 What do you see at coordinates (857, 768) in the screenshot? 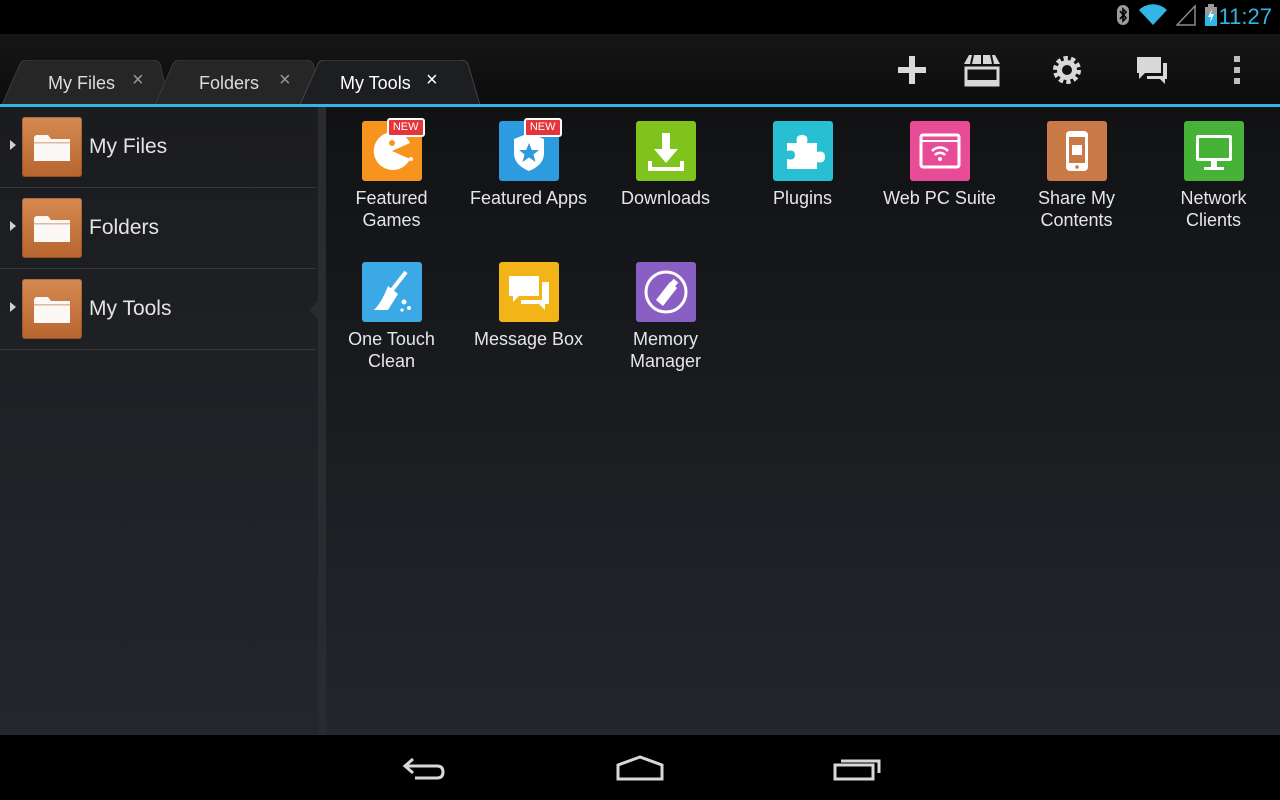
I see `recent-apps-icon` at bounding box center [857, 768].